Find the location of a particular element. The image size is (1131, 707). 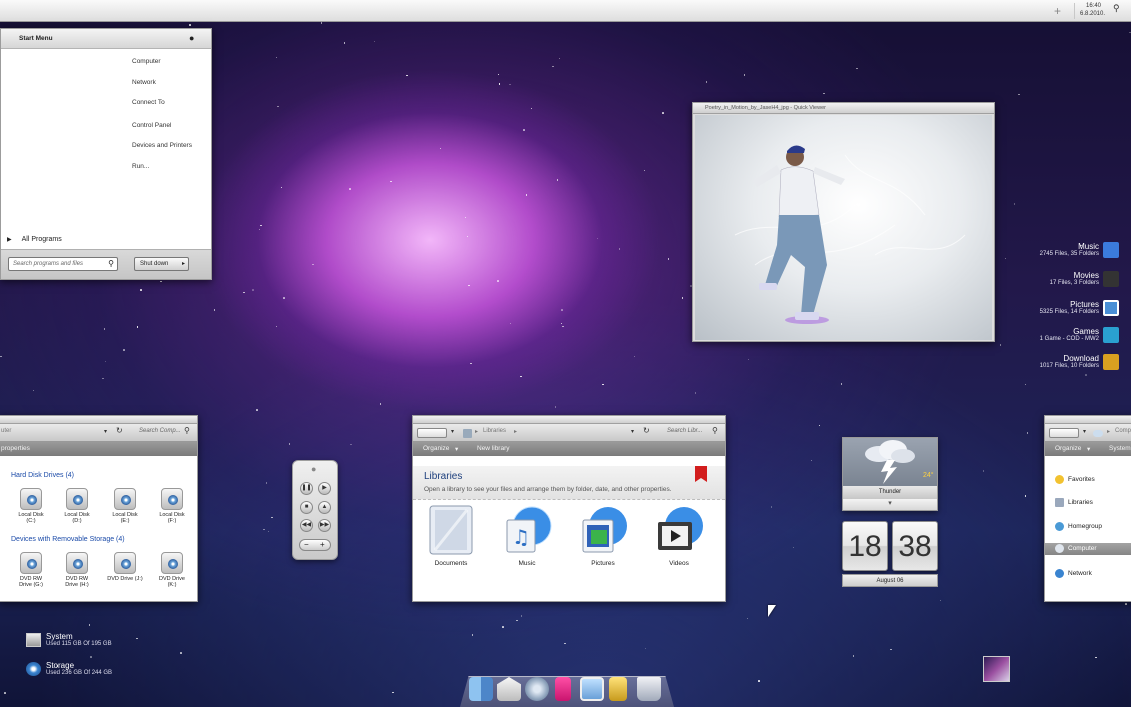

properties-button: properties is located at coordinates (15, 448).